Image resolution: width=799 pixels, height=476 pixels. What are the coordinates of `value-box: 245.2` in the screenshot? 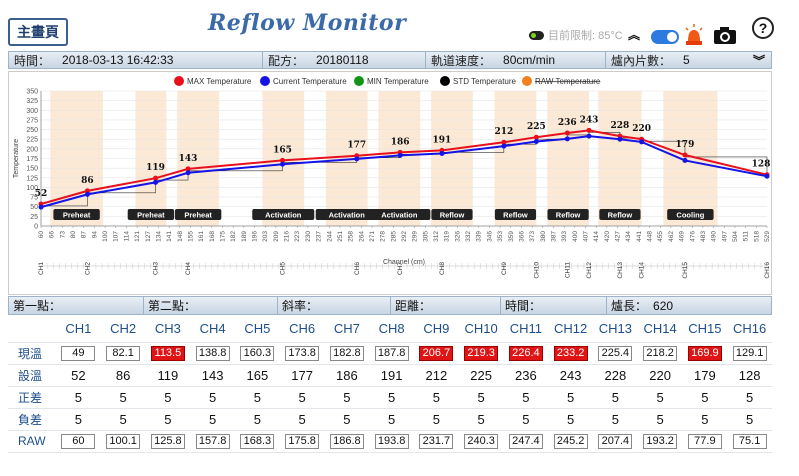 It's located at (570, 441).